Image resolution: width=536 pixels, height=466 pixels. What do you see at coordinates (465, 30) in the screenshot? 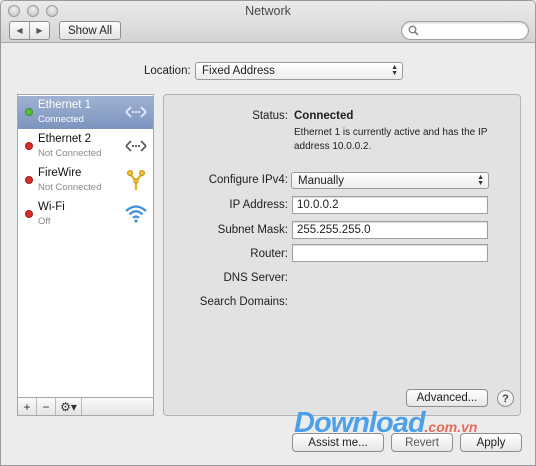
I see `search-field` at bounding box center [465, 30].